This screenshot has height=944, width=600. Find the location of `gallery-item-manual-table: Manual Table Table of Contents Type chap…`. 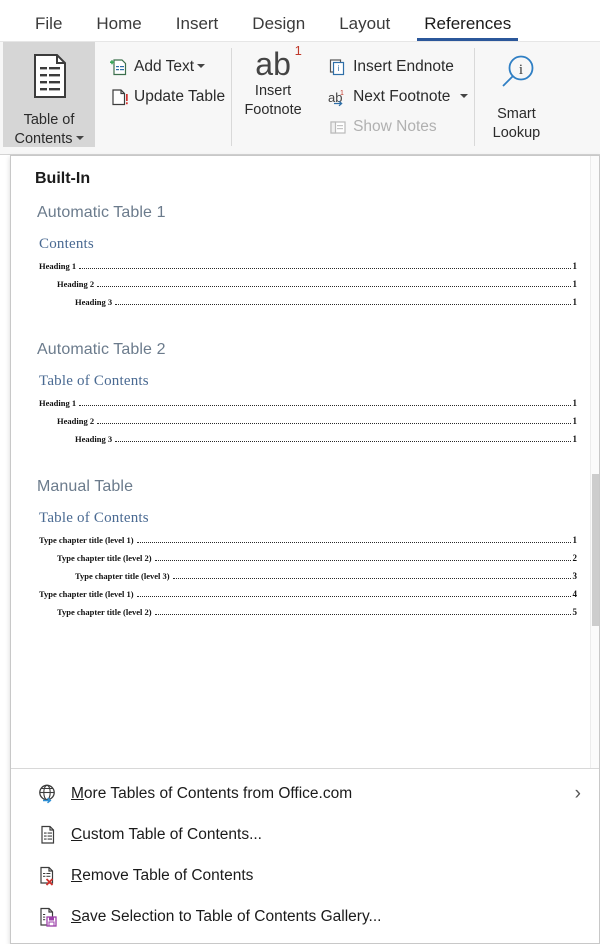

gallery-item-manual-table: Manual Table Table of Contents Type chap… is located at coordinates (306, 547).